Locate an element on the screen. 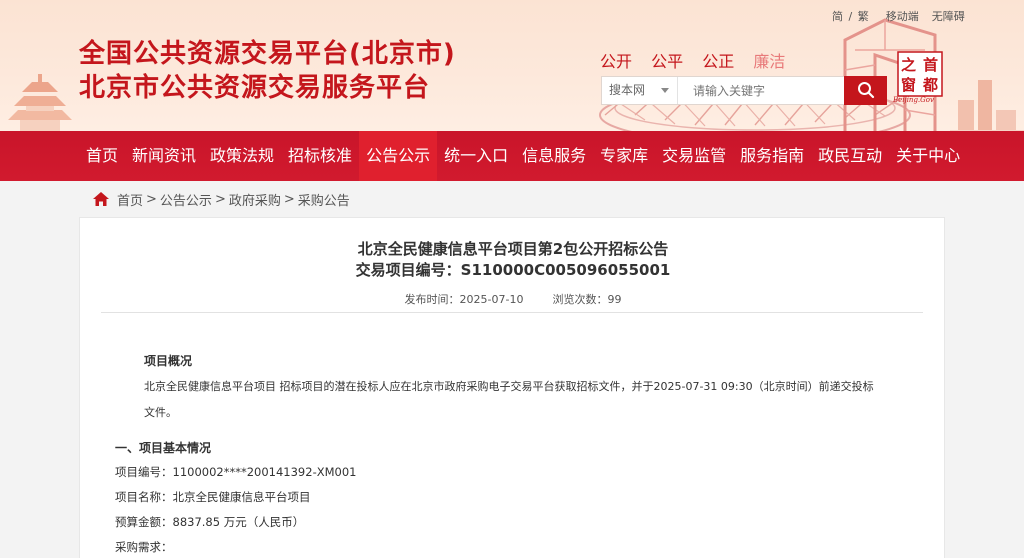 This screenshot has width=1024, height=558. nav-item-home: 首页 is located at coordinates (102, 156).